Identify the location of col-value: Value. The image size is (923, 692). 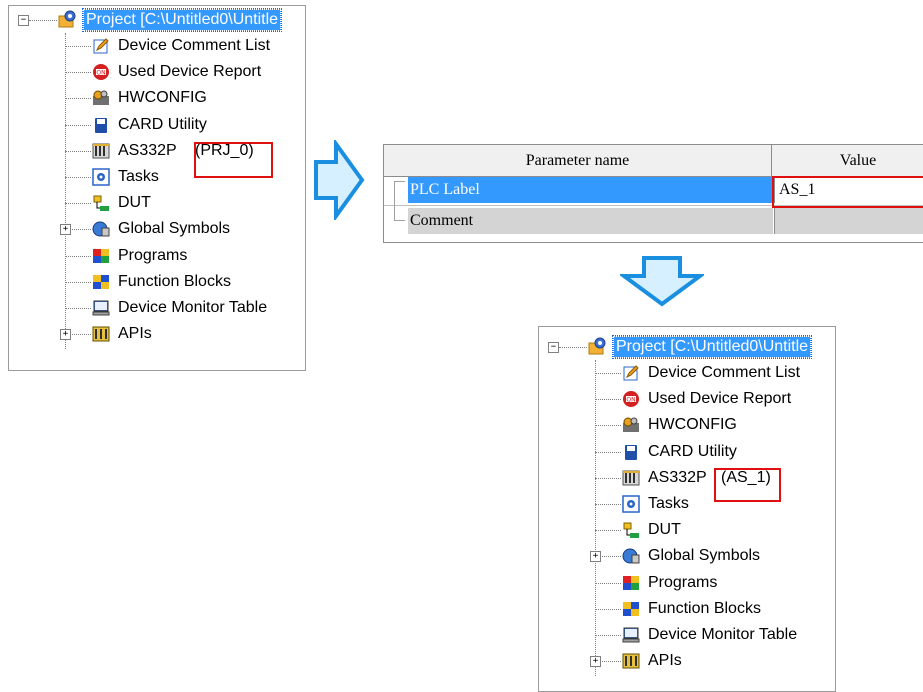
(847, 160).